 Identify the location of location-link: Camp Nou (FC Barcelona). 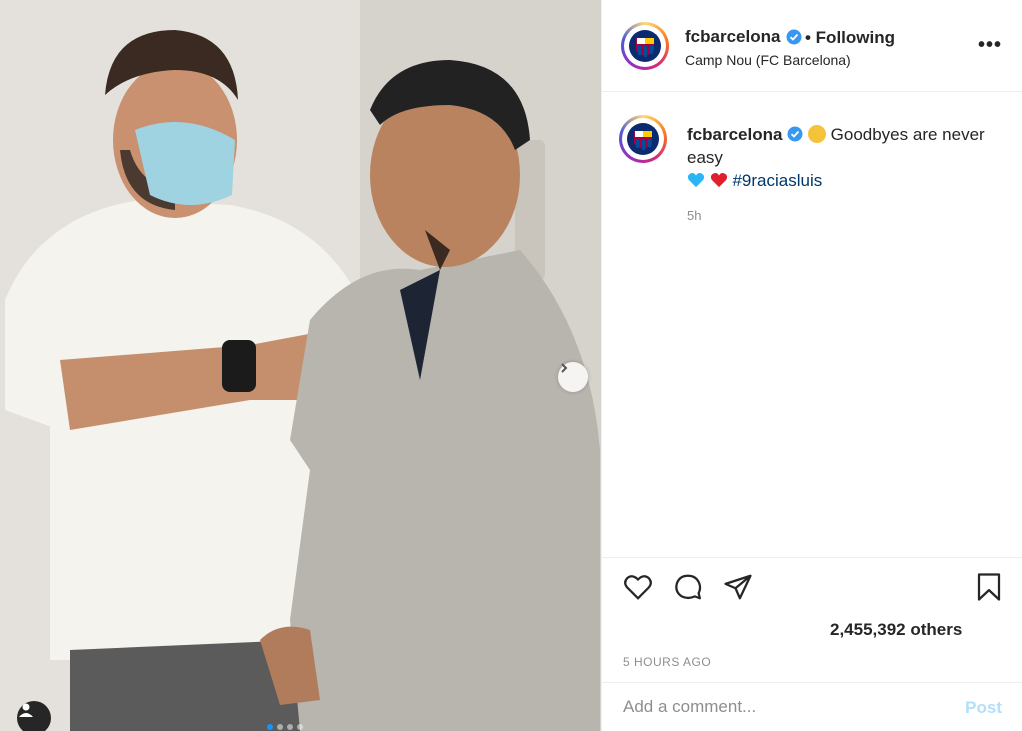
(768, 60).